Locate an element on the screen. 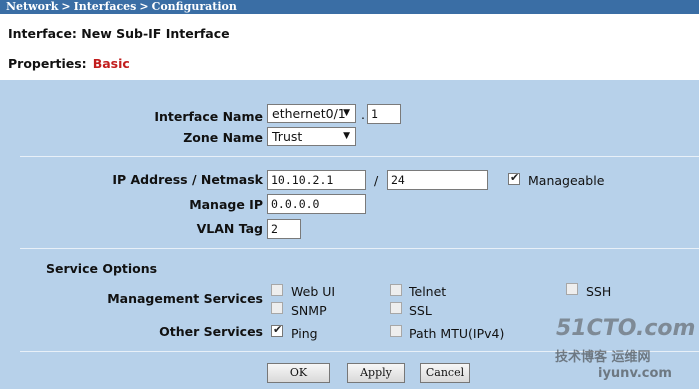 This screenshot has width=699, height=389. ssh-label: SSH is located at coordinates (599, 291).